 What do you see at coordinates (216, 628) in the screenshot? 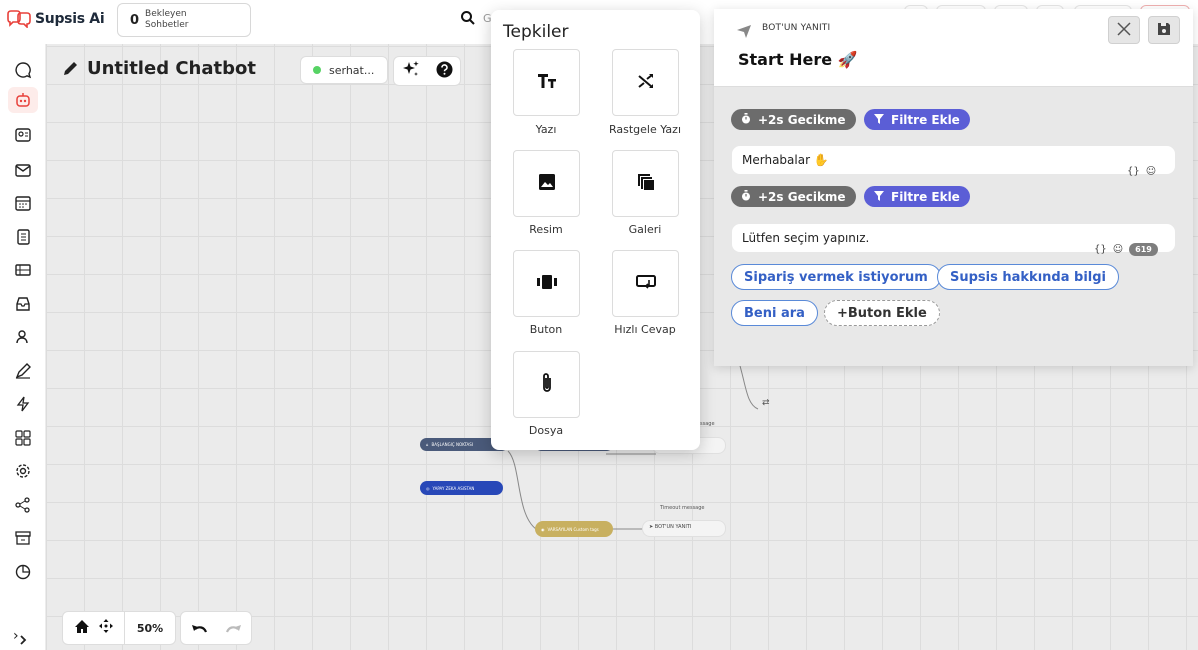
I see `history-controls` at bounding box center [216, 628].